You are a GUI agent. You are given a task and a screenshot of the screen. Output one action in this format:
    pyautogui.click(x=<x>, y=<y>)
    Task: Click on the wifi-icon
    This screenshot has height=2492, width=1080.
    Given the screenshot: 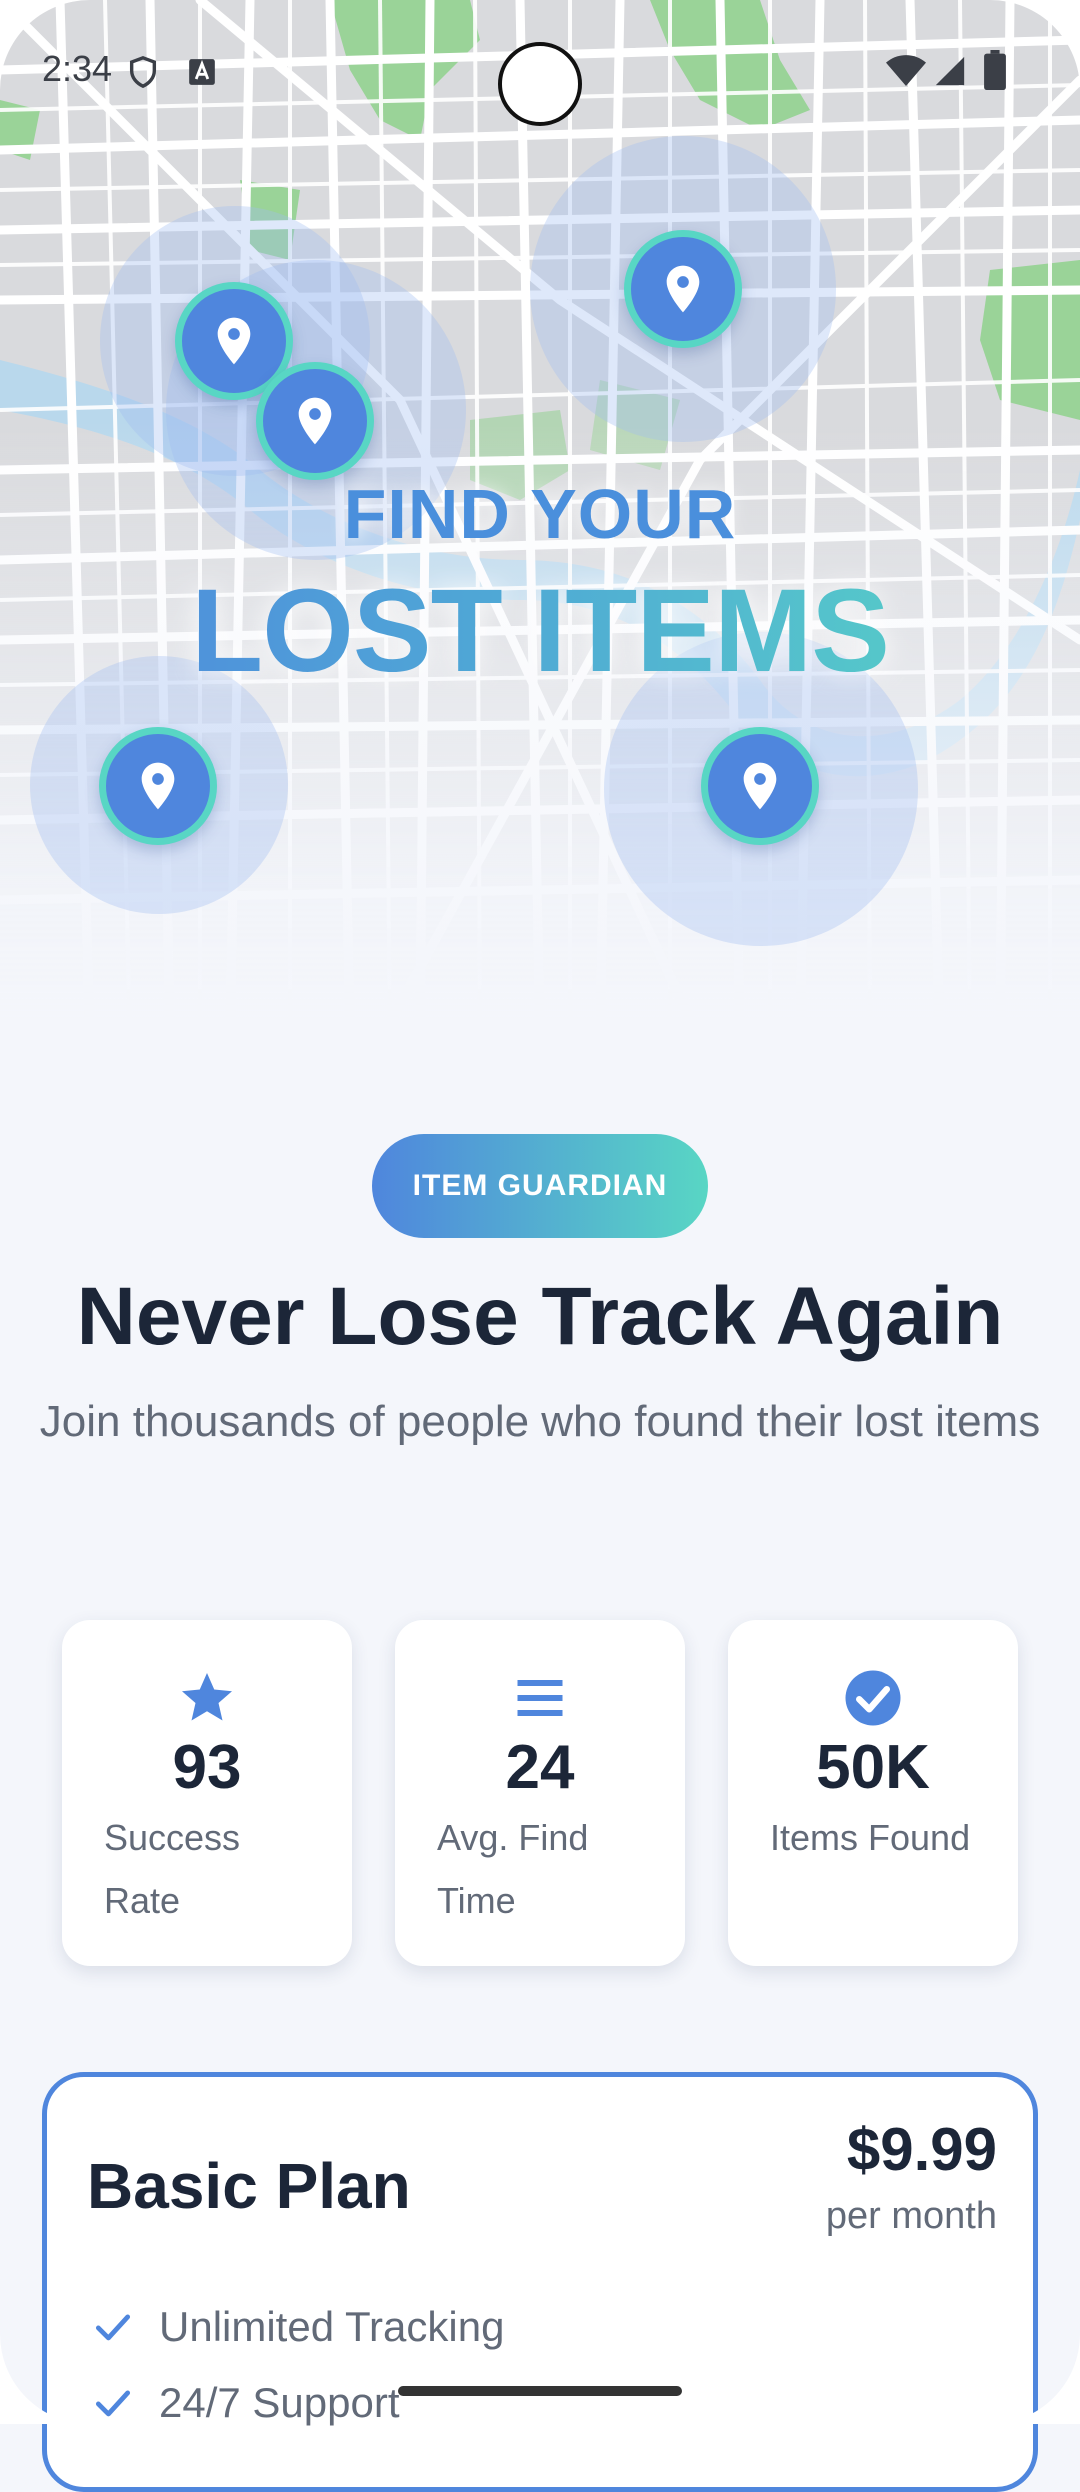 What is the action you would take?
    pyautogui.click(x=906, y=70)
    